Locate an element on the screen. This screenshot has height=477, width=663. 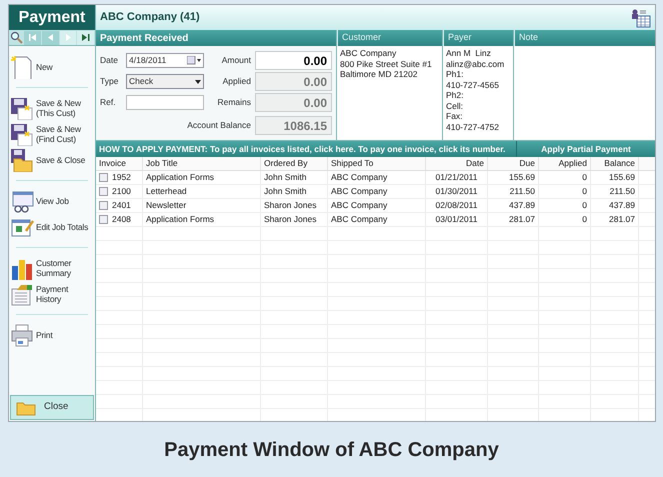
type-dropdown: Check is located at coordinates (165, 81).